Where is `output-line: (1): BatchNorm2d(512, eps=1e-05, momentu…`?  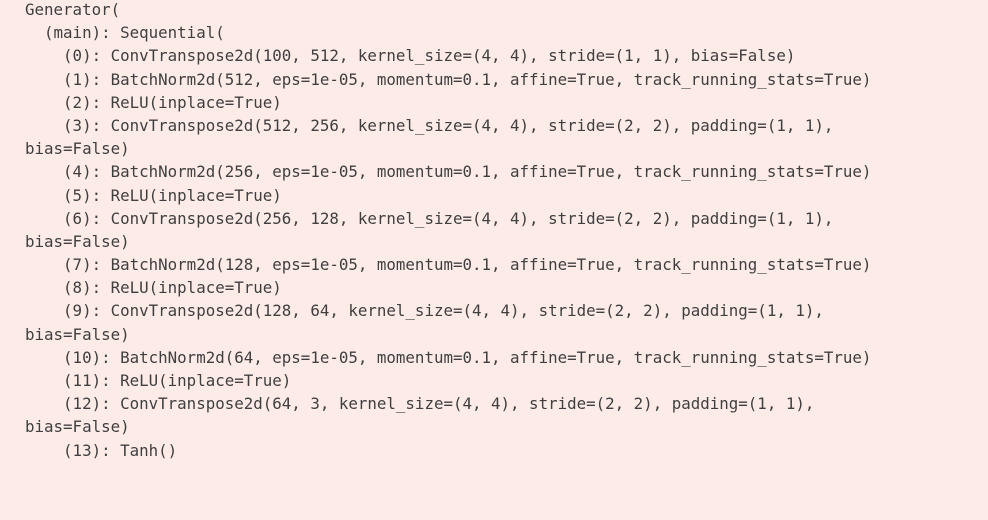
output-line: (1): BatchNorm2d(512, eps=1e-05, momentu… is located at coordinates (448, 79).